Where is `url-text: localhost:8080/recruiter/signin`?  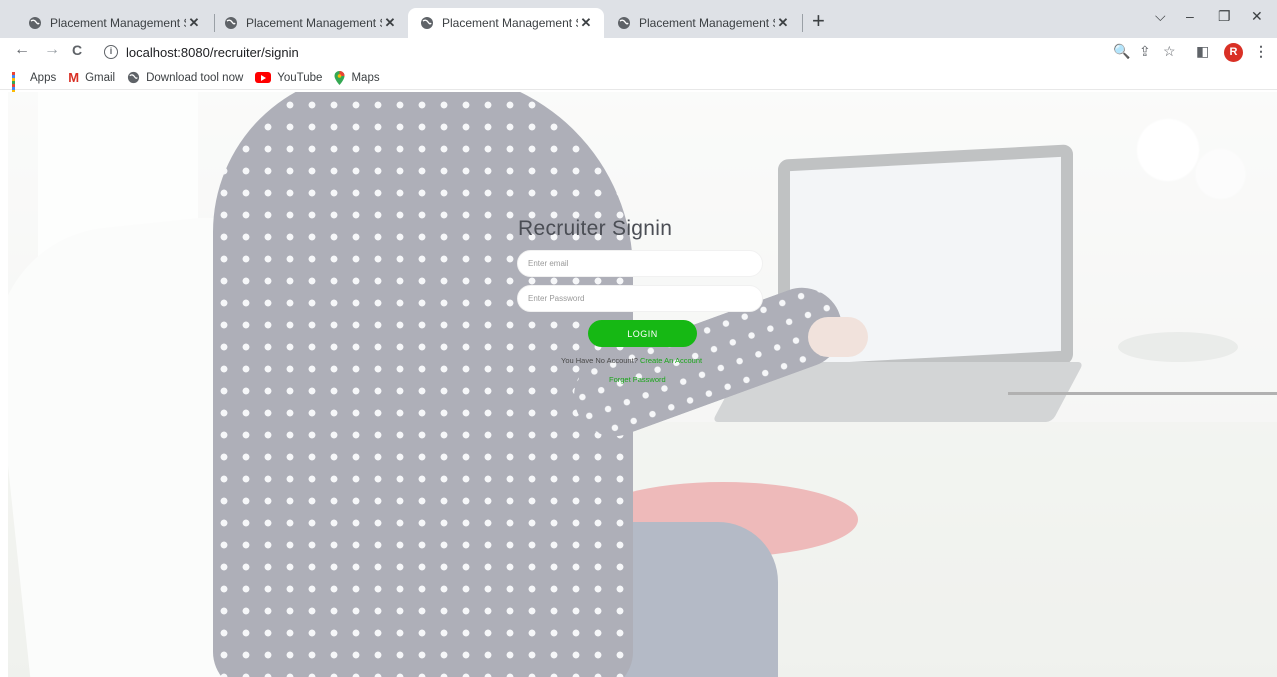 url-text: localhost:8080/recruiter/signin is located at coordinates (212, 52).